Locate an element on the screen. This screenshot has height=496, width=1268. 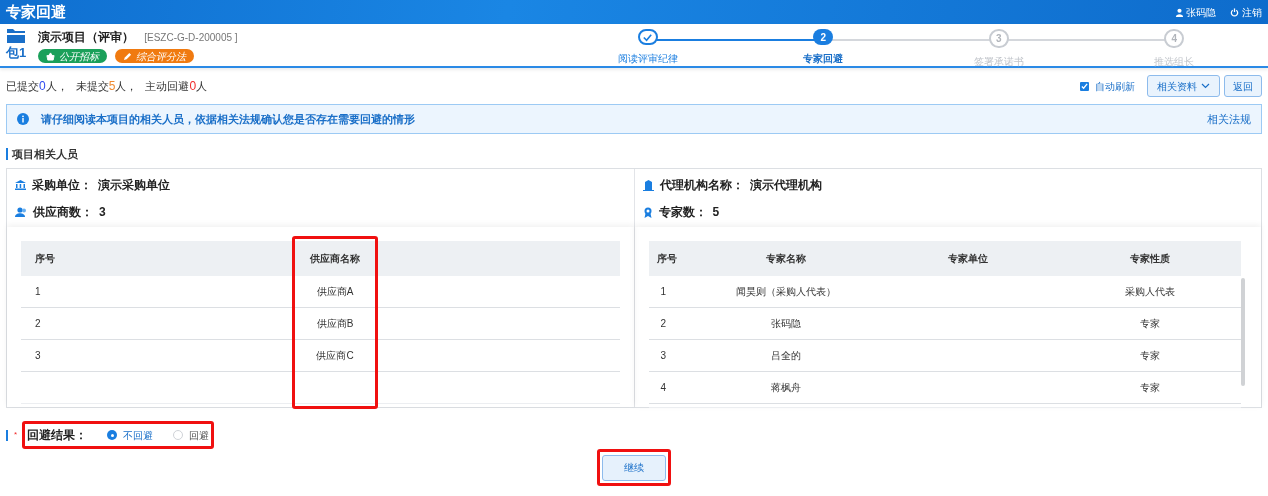
folder-icon is located at coordinates (16, 35).